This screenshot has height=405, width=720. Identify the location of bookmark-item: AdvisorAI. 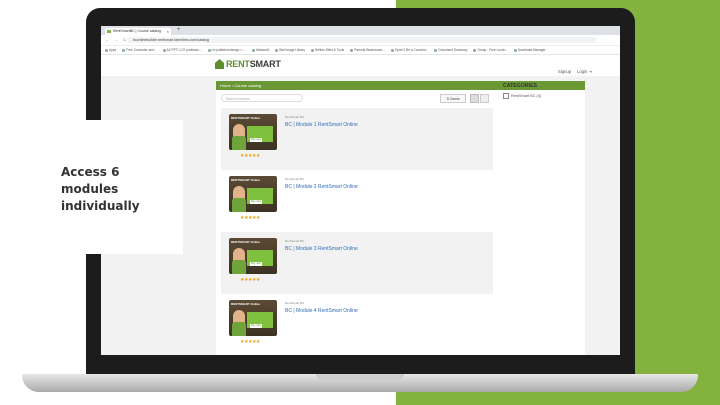
(260, 50).